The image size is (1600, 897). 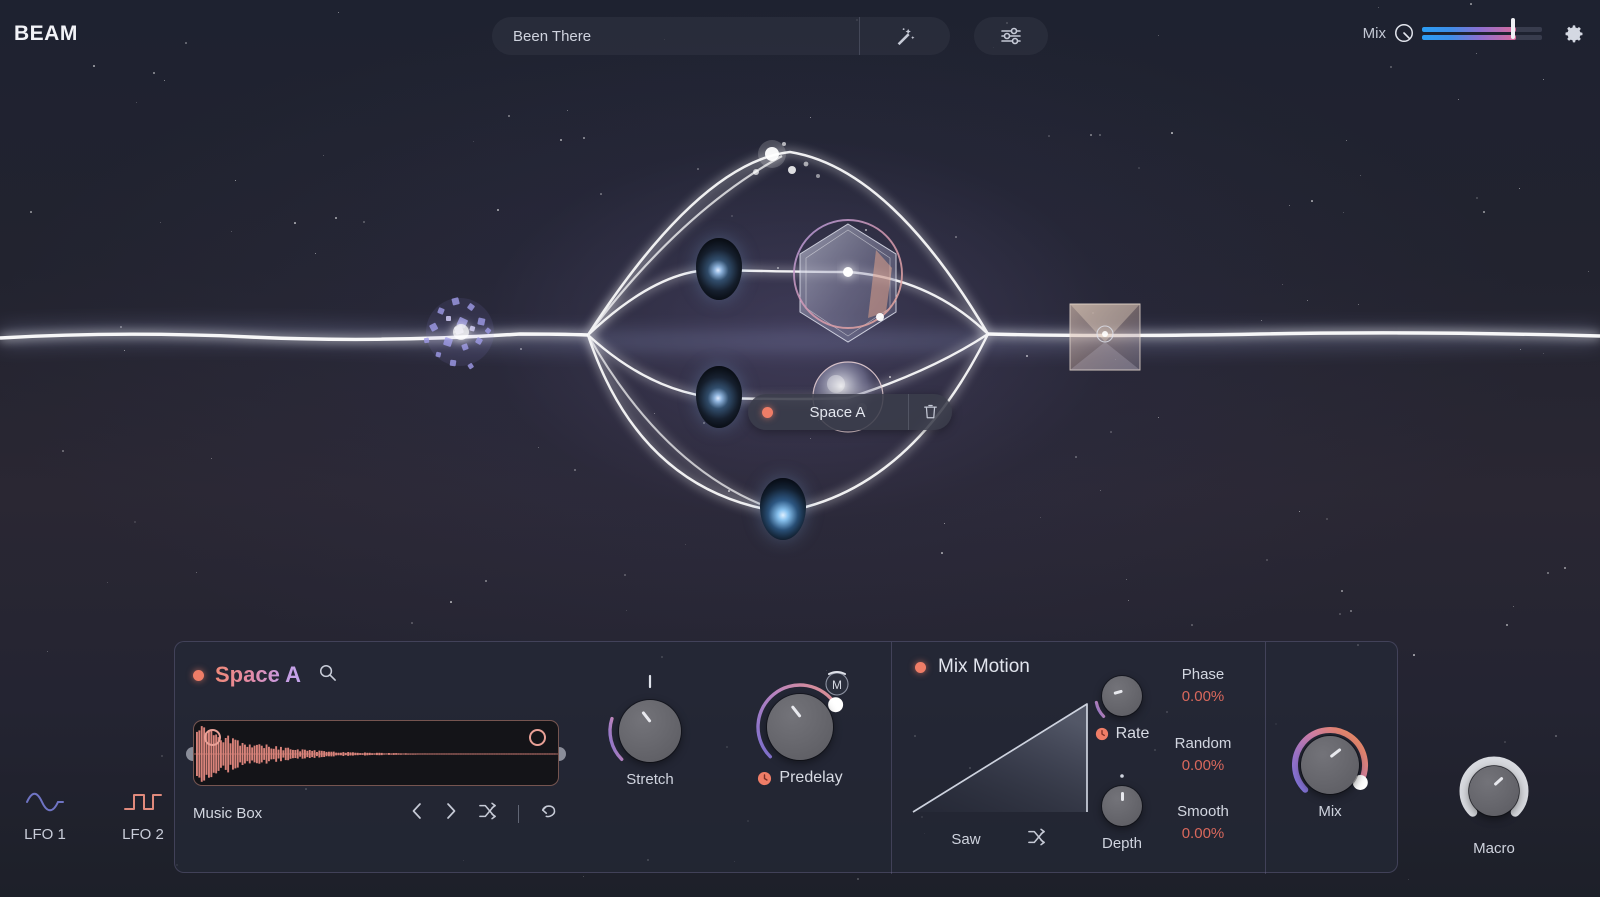 I want to click on gear-icon, so click(x=1574, y=34).